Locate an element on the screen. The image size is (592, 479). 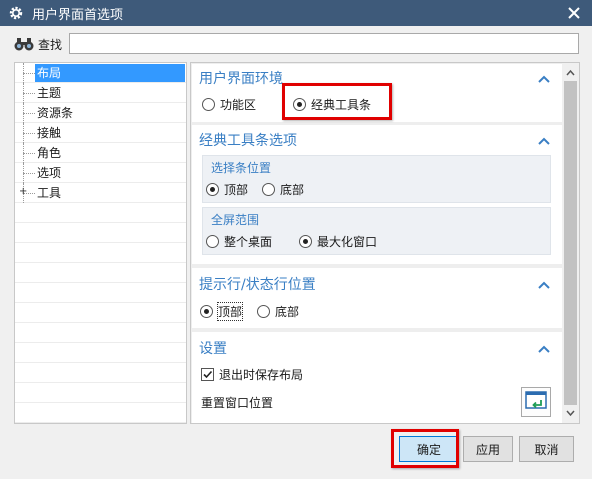
search-row: 查找 is located at coordinates (37, 44).